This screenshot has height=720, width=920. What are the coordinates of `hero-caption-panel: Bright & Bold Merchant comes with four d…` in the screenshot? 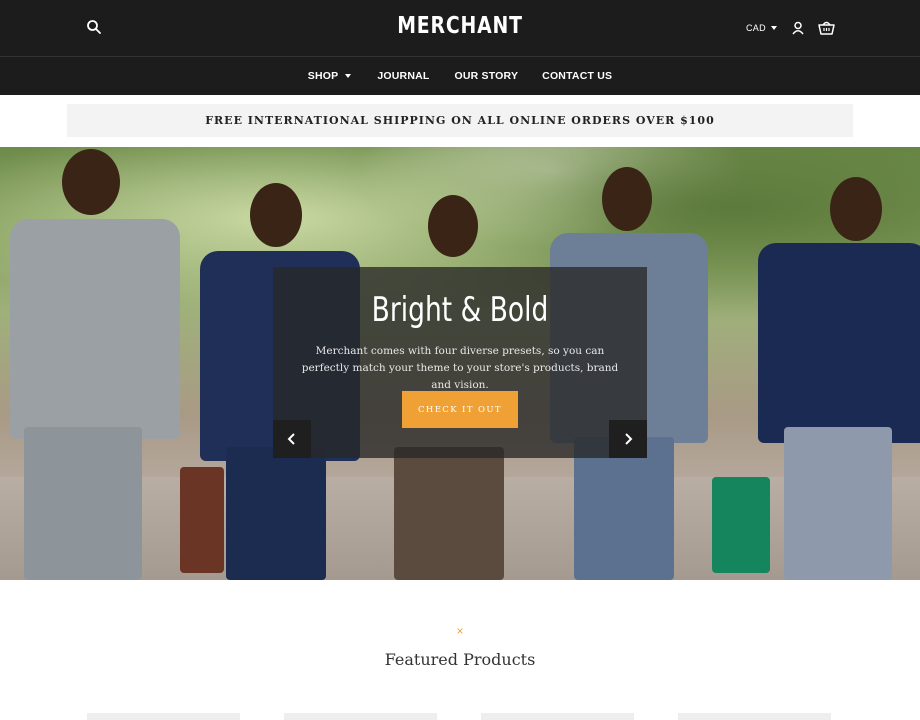 It's located at (460, 362).